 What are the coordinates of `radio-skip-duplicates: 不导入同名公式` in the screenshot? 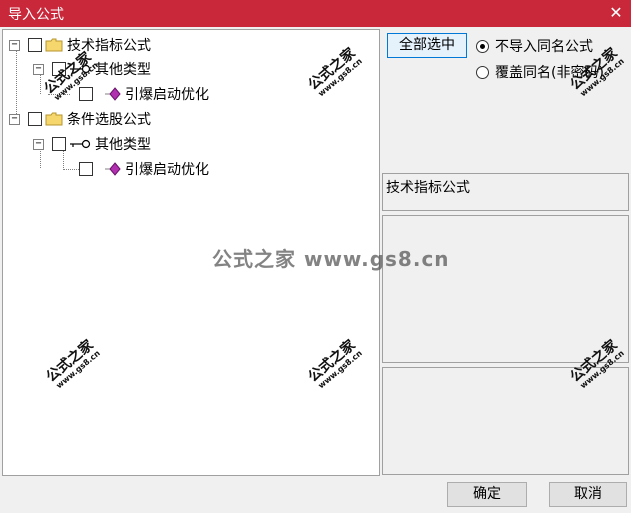 It's located at (534, 46).